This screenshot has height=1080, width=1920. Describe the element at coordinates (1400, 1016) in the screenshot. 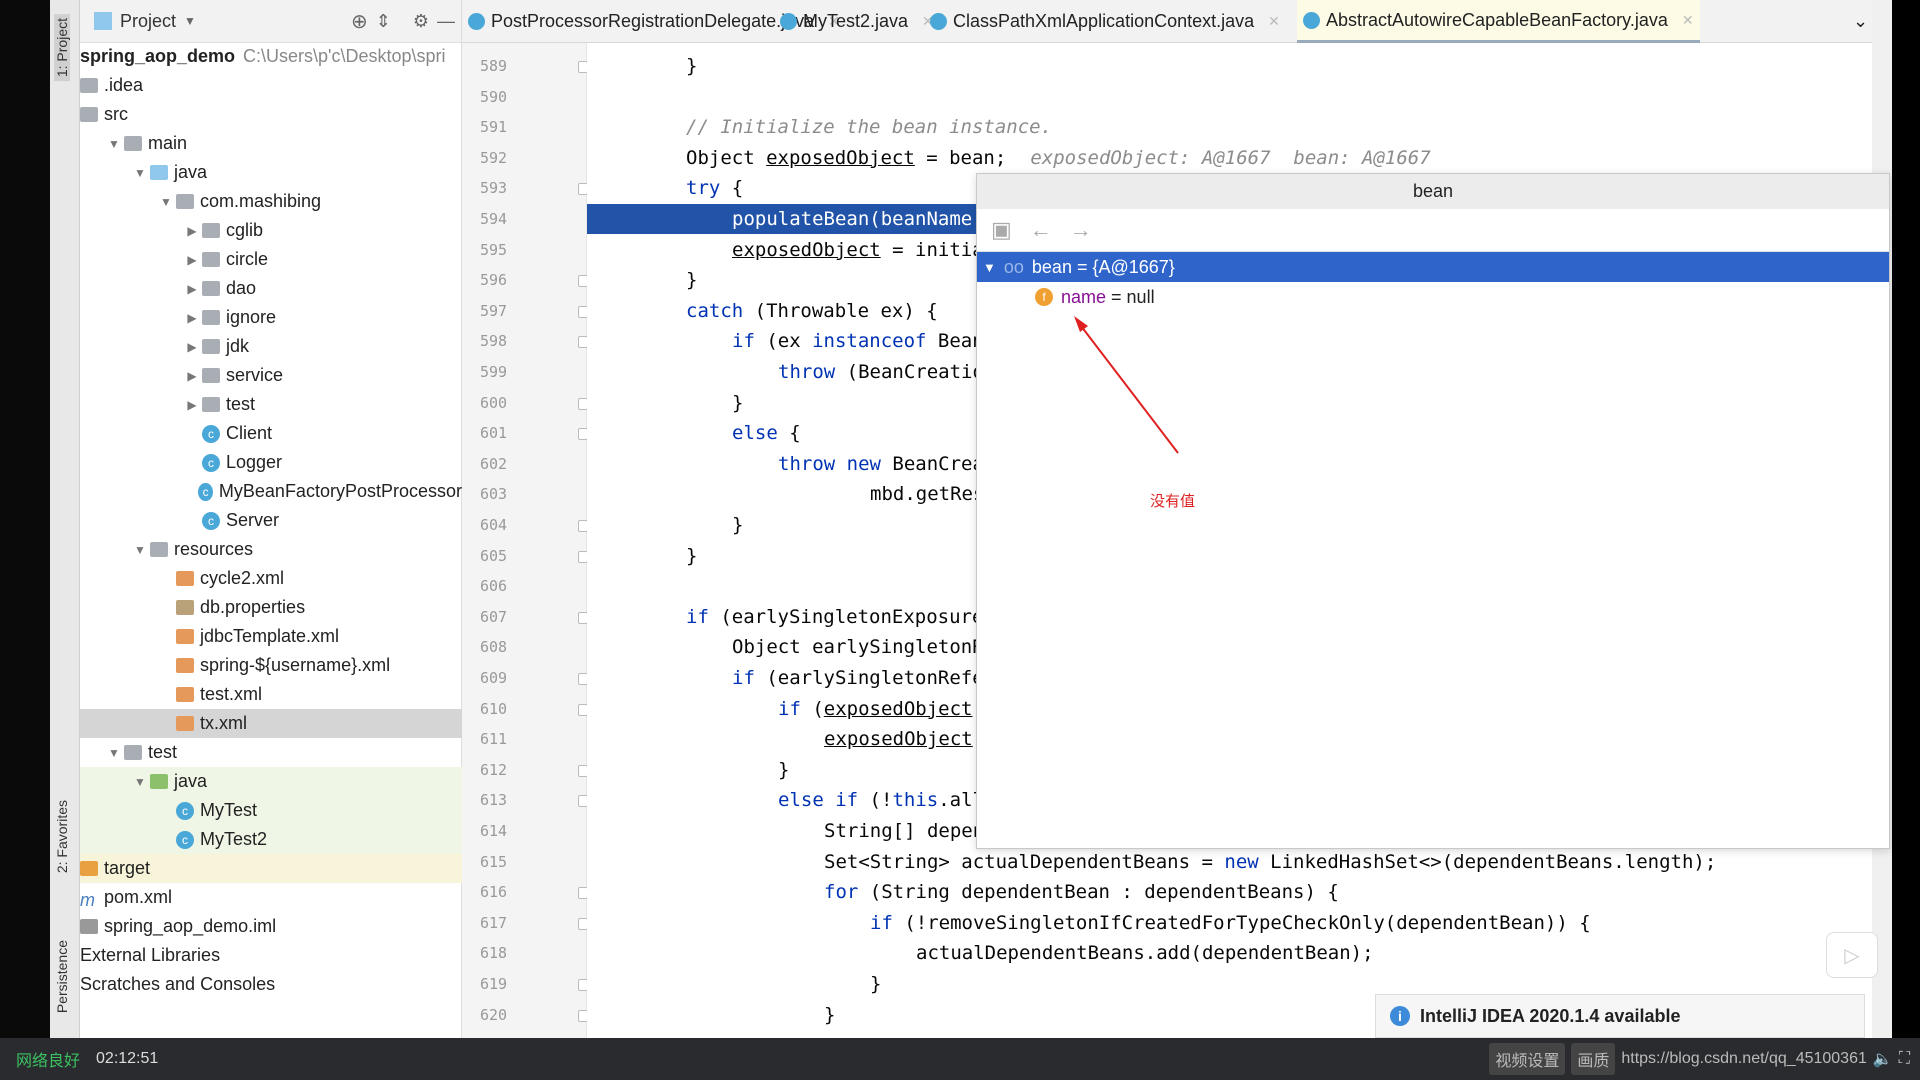

I see `info-icon: i` at that location.